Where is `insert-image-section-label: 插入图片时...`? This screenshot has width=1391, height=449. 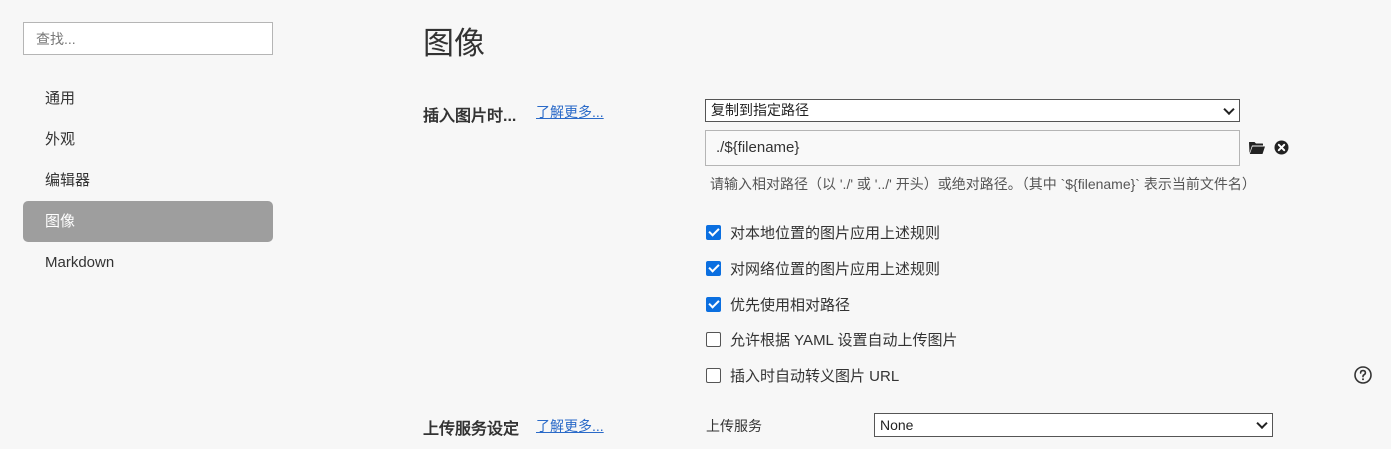
insert-image-section-label: 插入图片时... is located at coordinates (470, 116).